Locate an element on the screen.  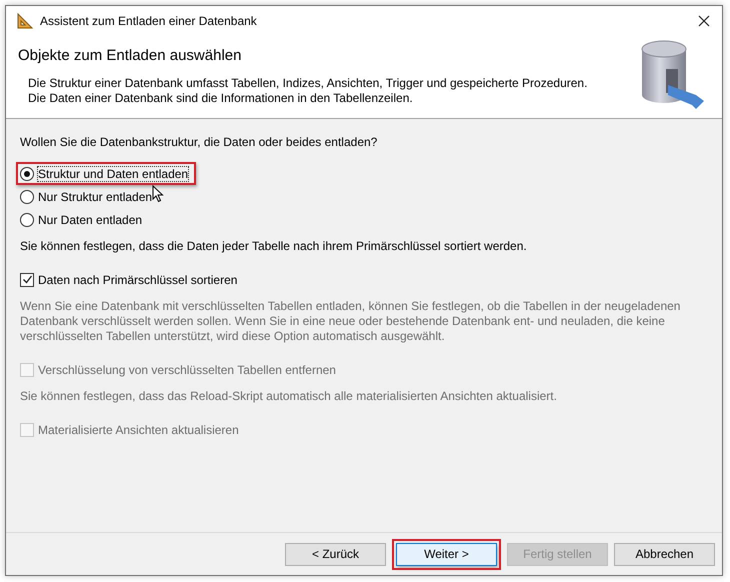
dialog-button: < Zurück is located at coordinates (335, 554).